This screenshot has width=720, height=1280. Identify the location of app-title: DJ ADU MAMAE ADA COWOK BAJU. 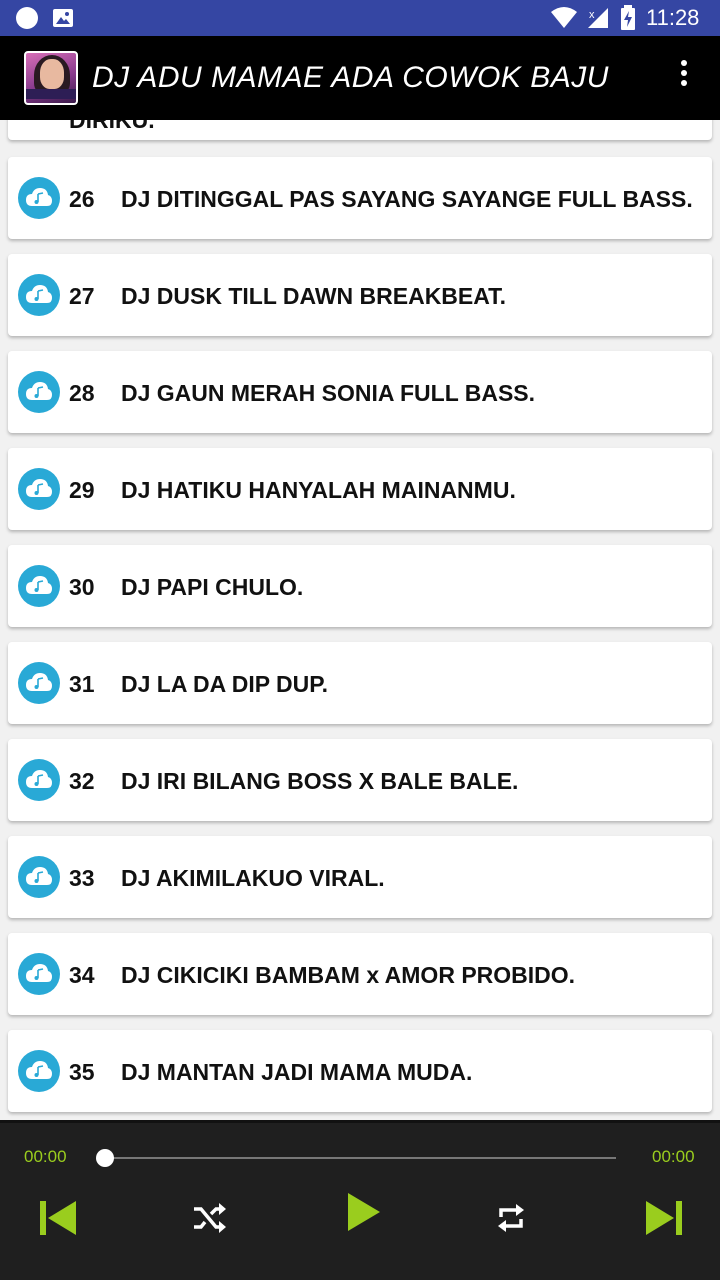
(350, 77).